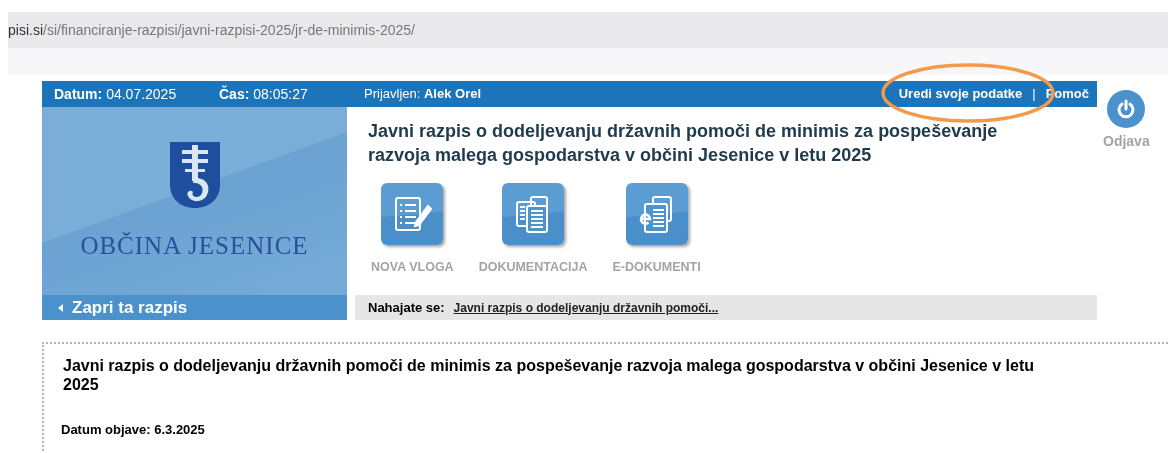 The width and height of the screenshot is (1168, 453). What do you see at coordinates (194, 175) in the screenshot?
I see `coat-of-arms-icon` at bounding box center [194, 175].